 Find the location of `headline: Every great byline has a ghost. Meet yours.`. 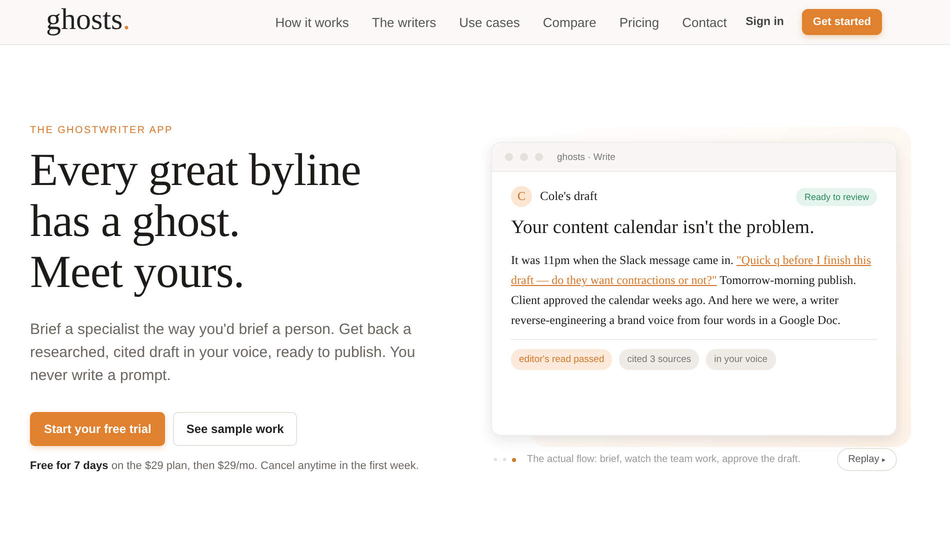

headline: Every great byline has a ghost. Meet yours. is located at coordinates (196, 220).